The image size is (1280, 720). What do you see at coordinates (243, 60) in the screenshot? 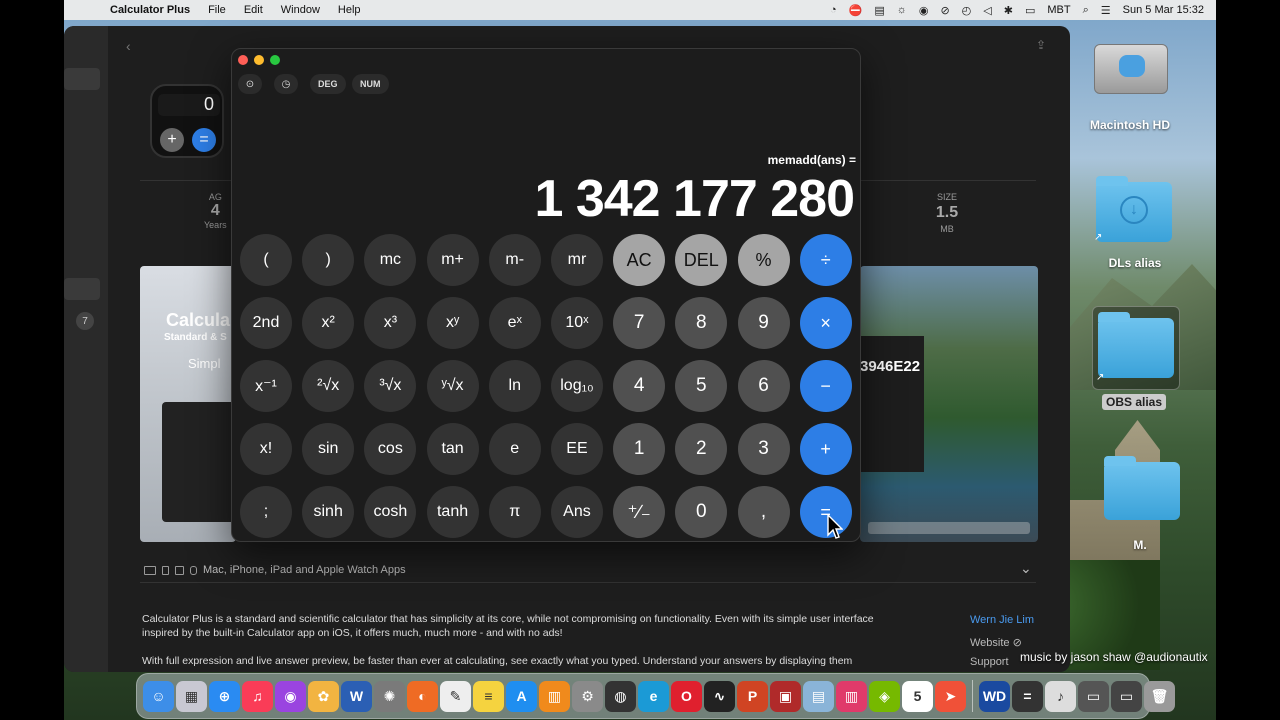
I see `close-button` at bounding box center [243, 60].